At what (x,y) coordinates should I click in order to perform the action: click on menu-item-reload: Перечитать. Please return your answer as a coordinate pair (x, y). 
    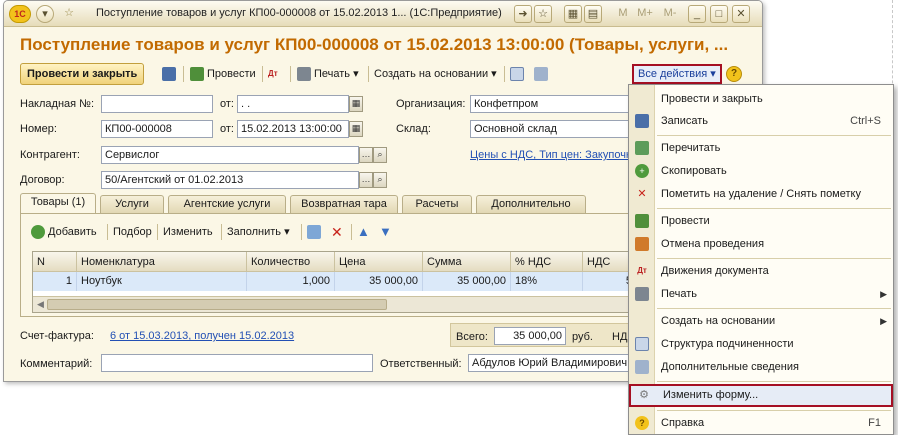
    Looking at the image, I should click on (761, 148).